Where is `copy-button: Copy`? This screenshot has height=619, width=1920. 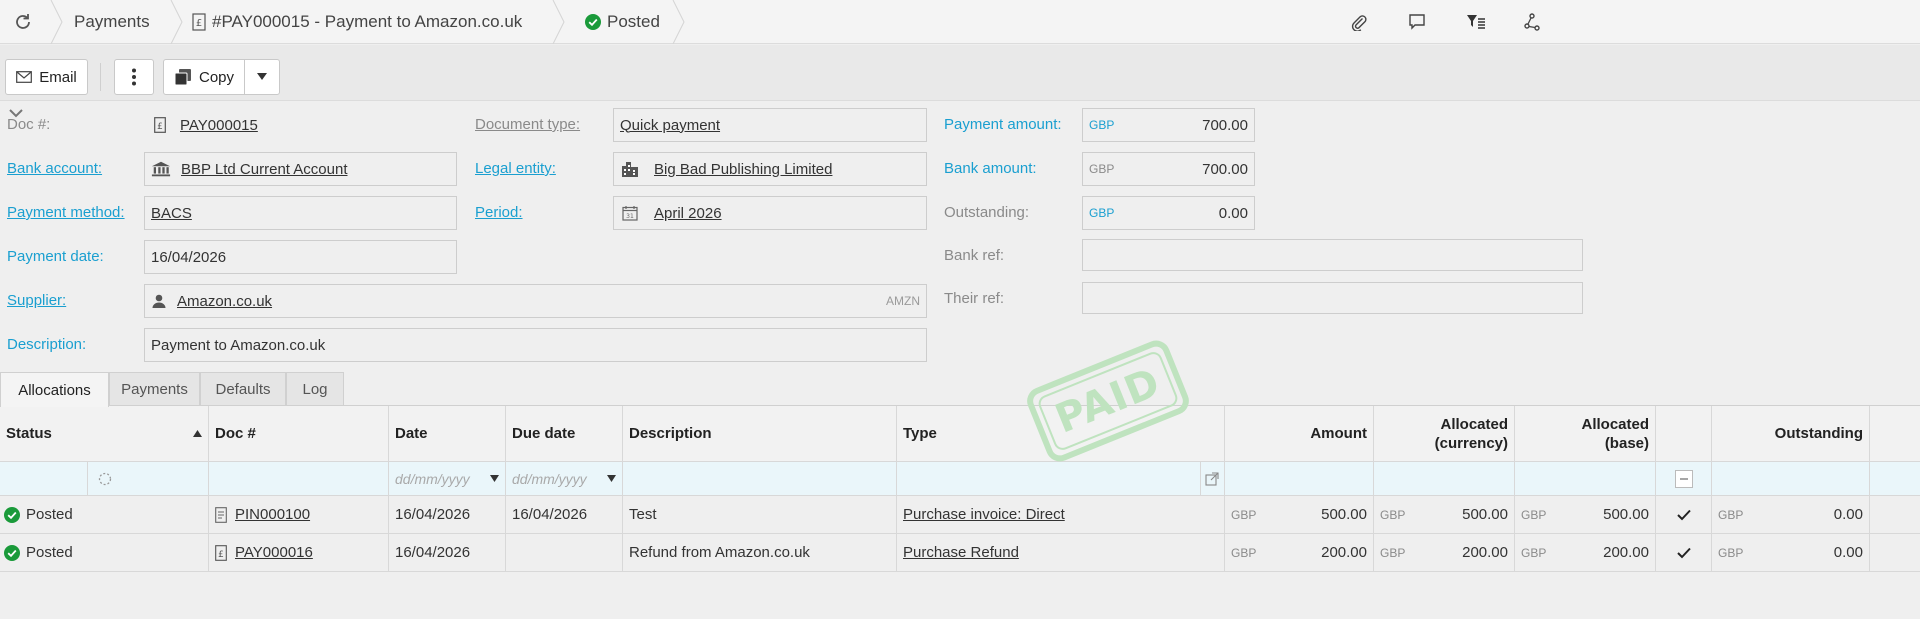 copy-button: Copy is located at coordinates (204, 77).